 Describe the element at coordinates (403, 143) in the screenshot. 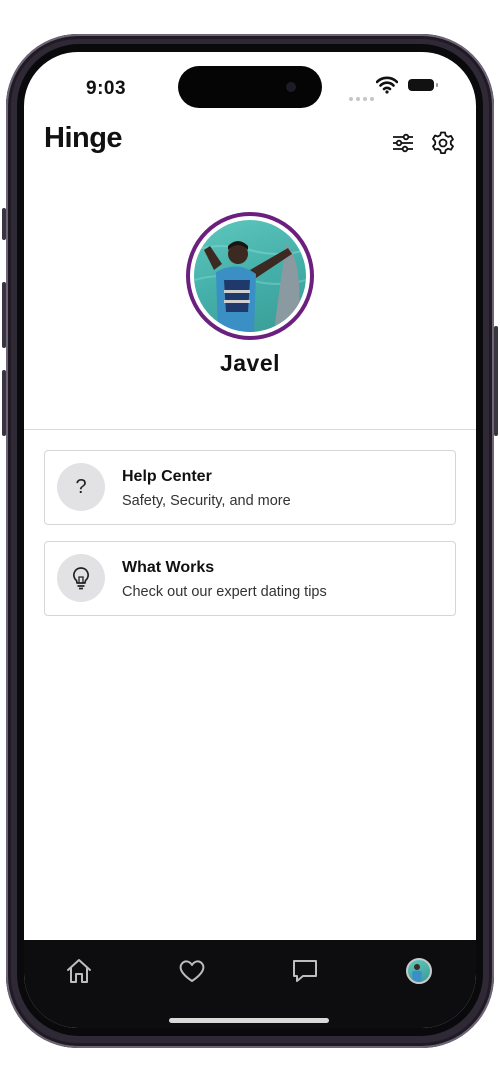

I see `sliders-icon` at that location.